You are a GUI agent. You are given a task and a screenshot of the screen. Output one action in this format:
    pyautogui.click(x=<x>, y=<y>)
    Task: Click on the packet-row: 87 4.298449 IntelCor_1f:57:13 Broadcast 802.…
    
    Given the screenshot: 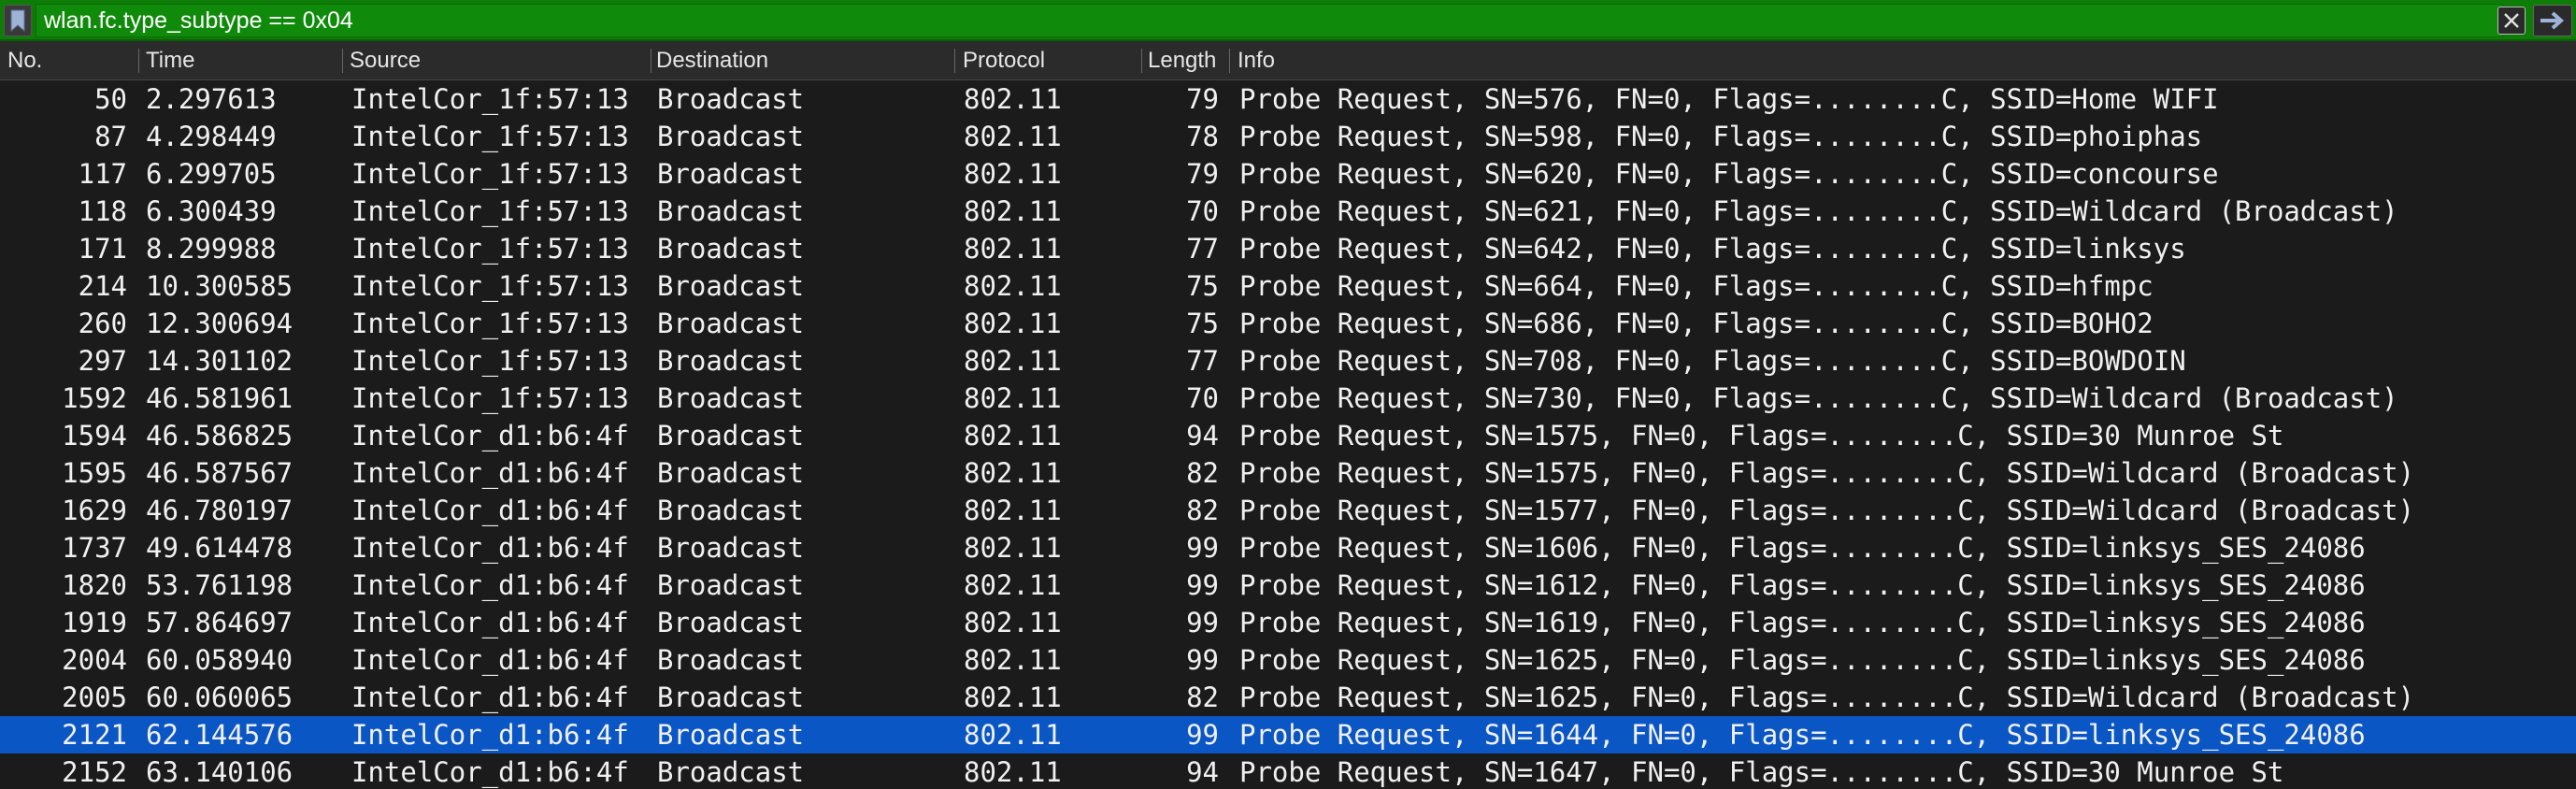 What is the action you would take?
    pyautogui.click(x=1288, y=136)
    